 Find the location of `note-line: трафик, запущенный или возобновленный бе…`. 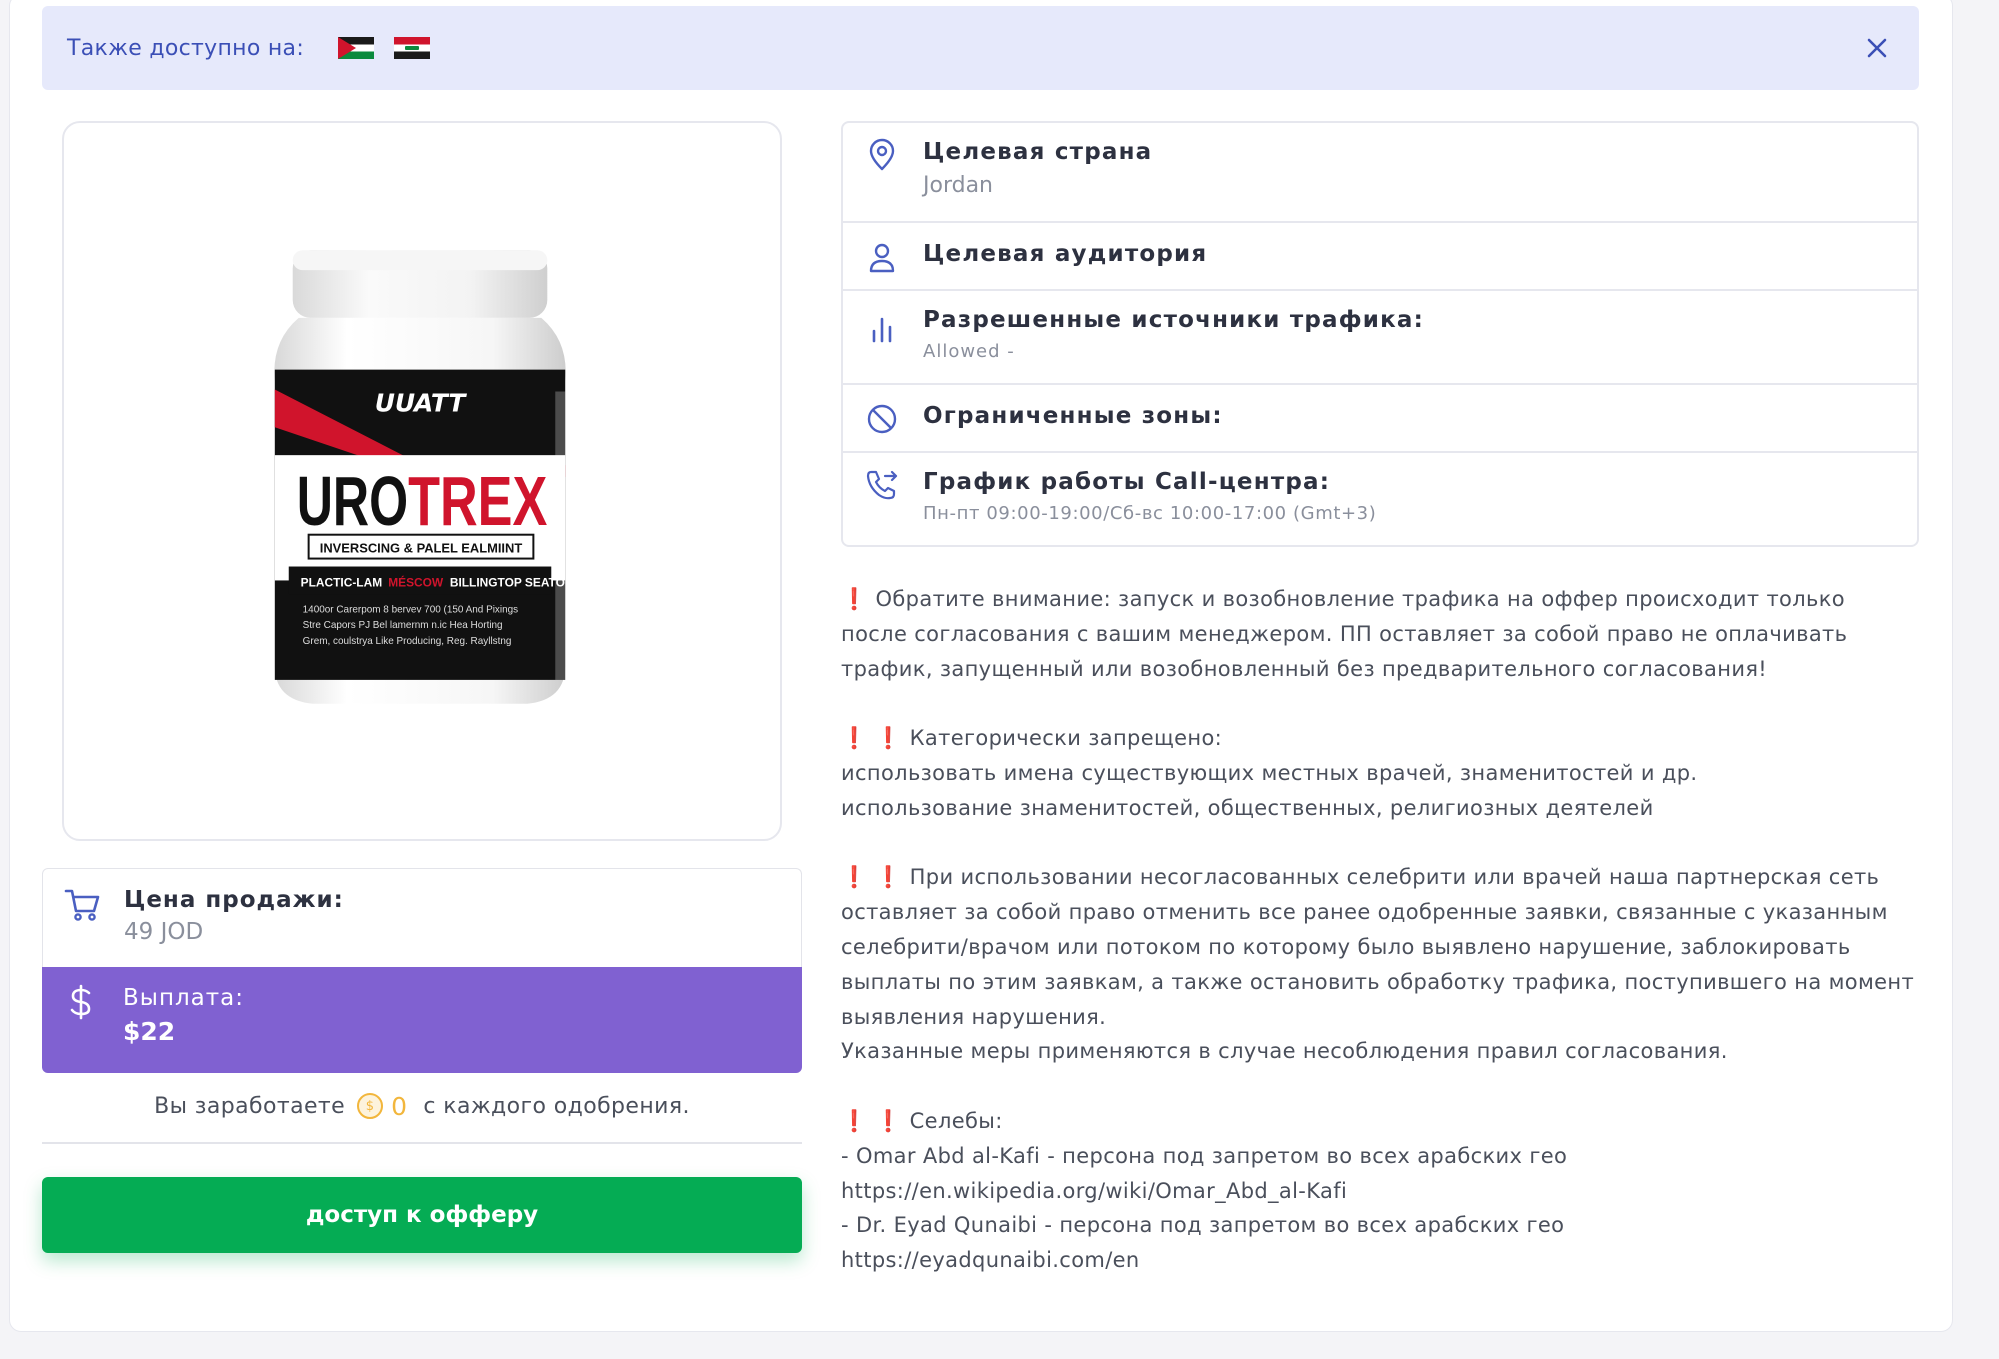

note-line: трафик, запущенный или возобновленный бе… is located at coordinates (1304, 668).